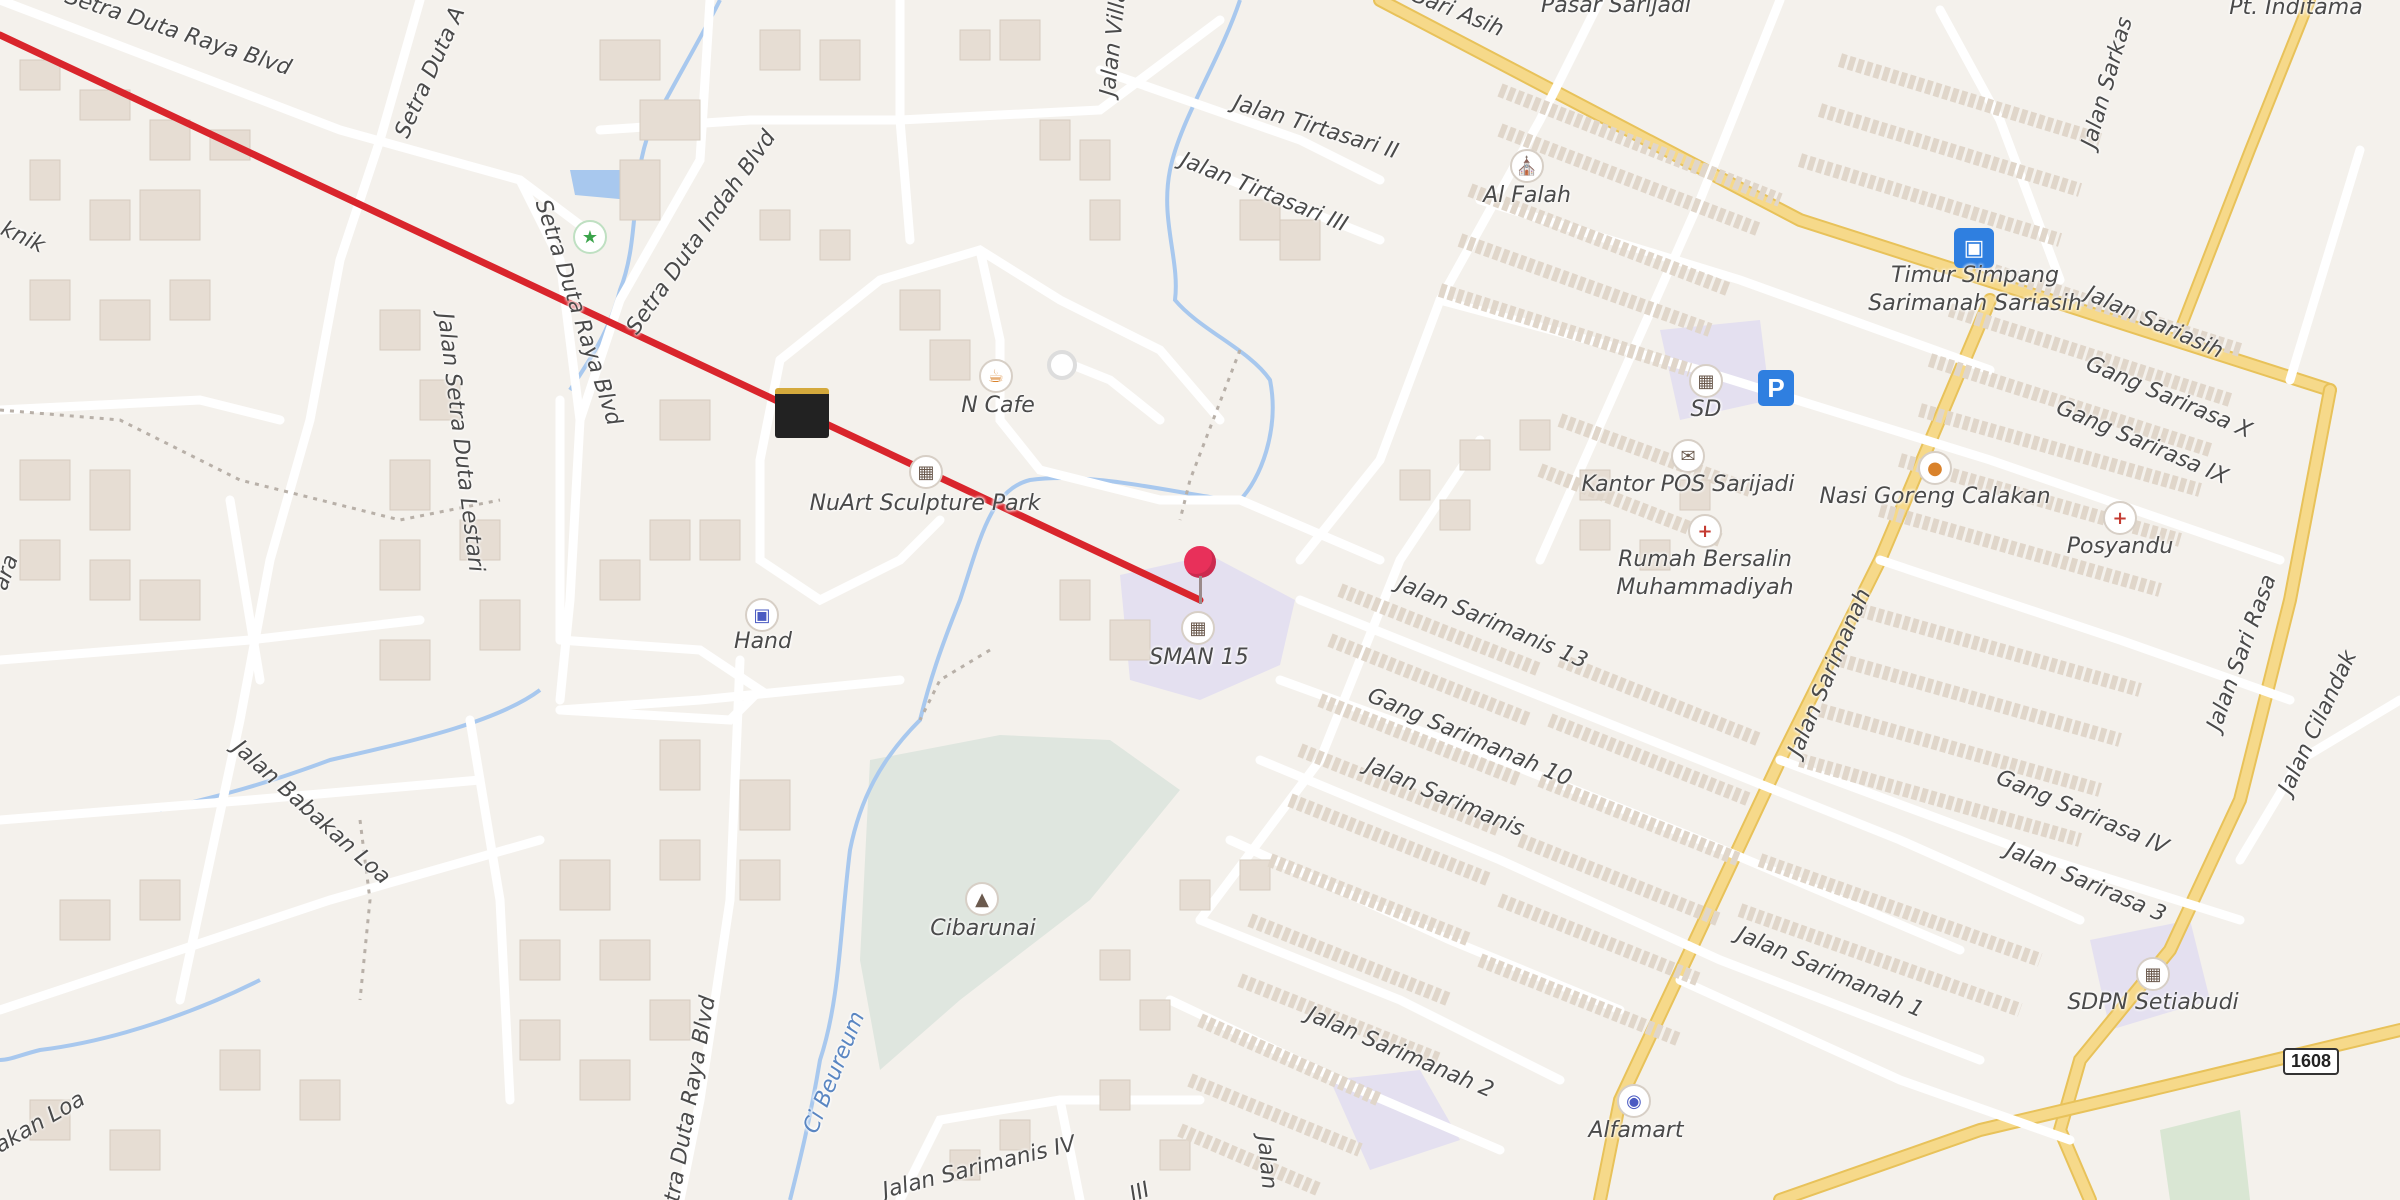 The width and height of the screenshot is (2400, 1200). I want to click on poi-label: Cibarunai, so click(983, 928).